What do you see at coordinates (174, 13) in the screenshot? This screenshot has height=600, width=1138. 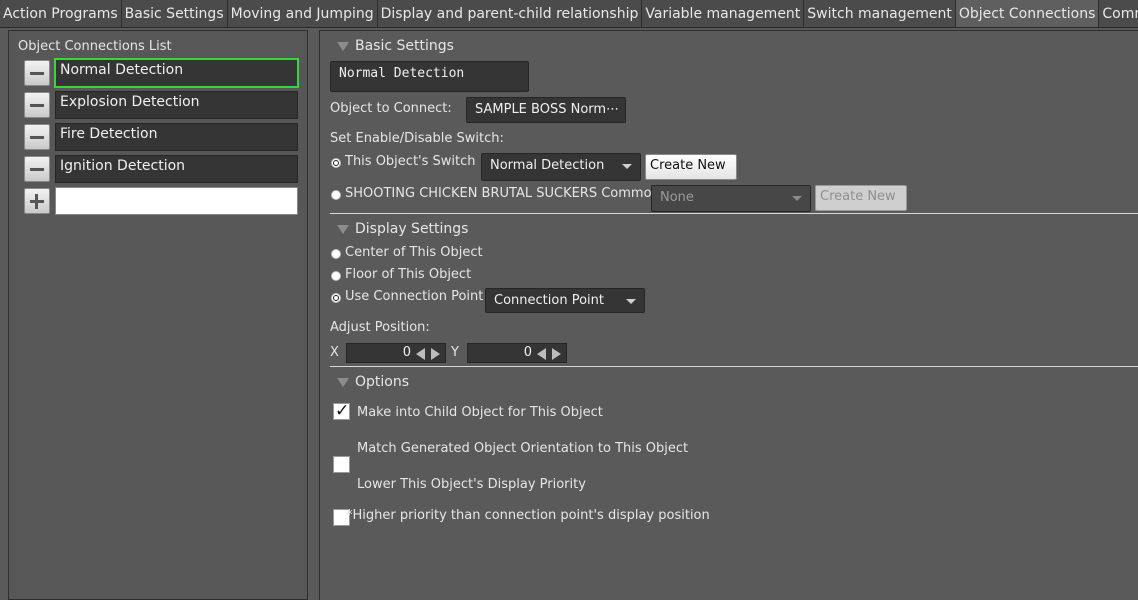 I see `tab-basic-settings: Basic Settings` at bounding box center [174, 13].